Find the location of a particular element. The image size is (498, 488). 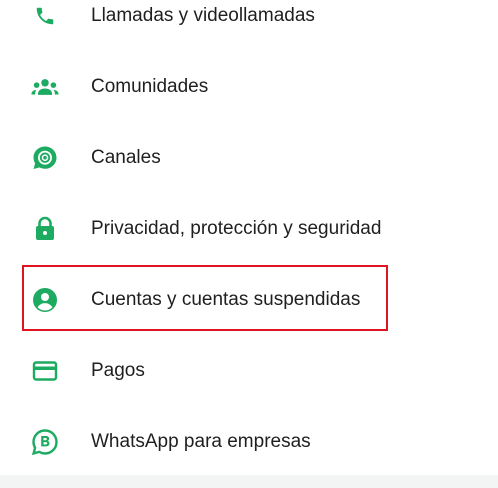

menu-item-calls: Llamadas y videollamadas is located at coordinates (249, 25).